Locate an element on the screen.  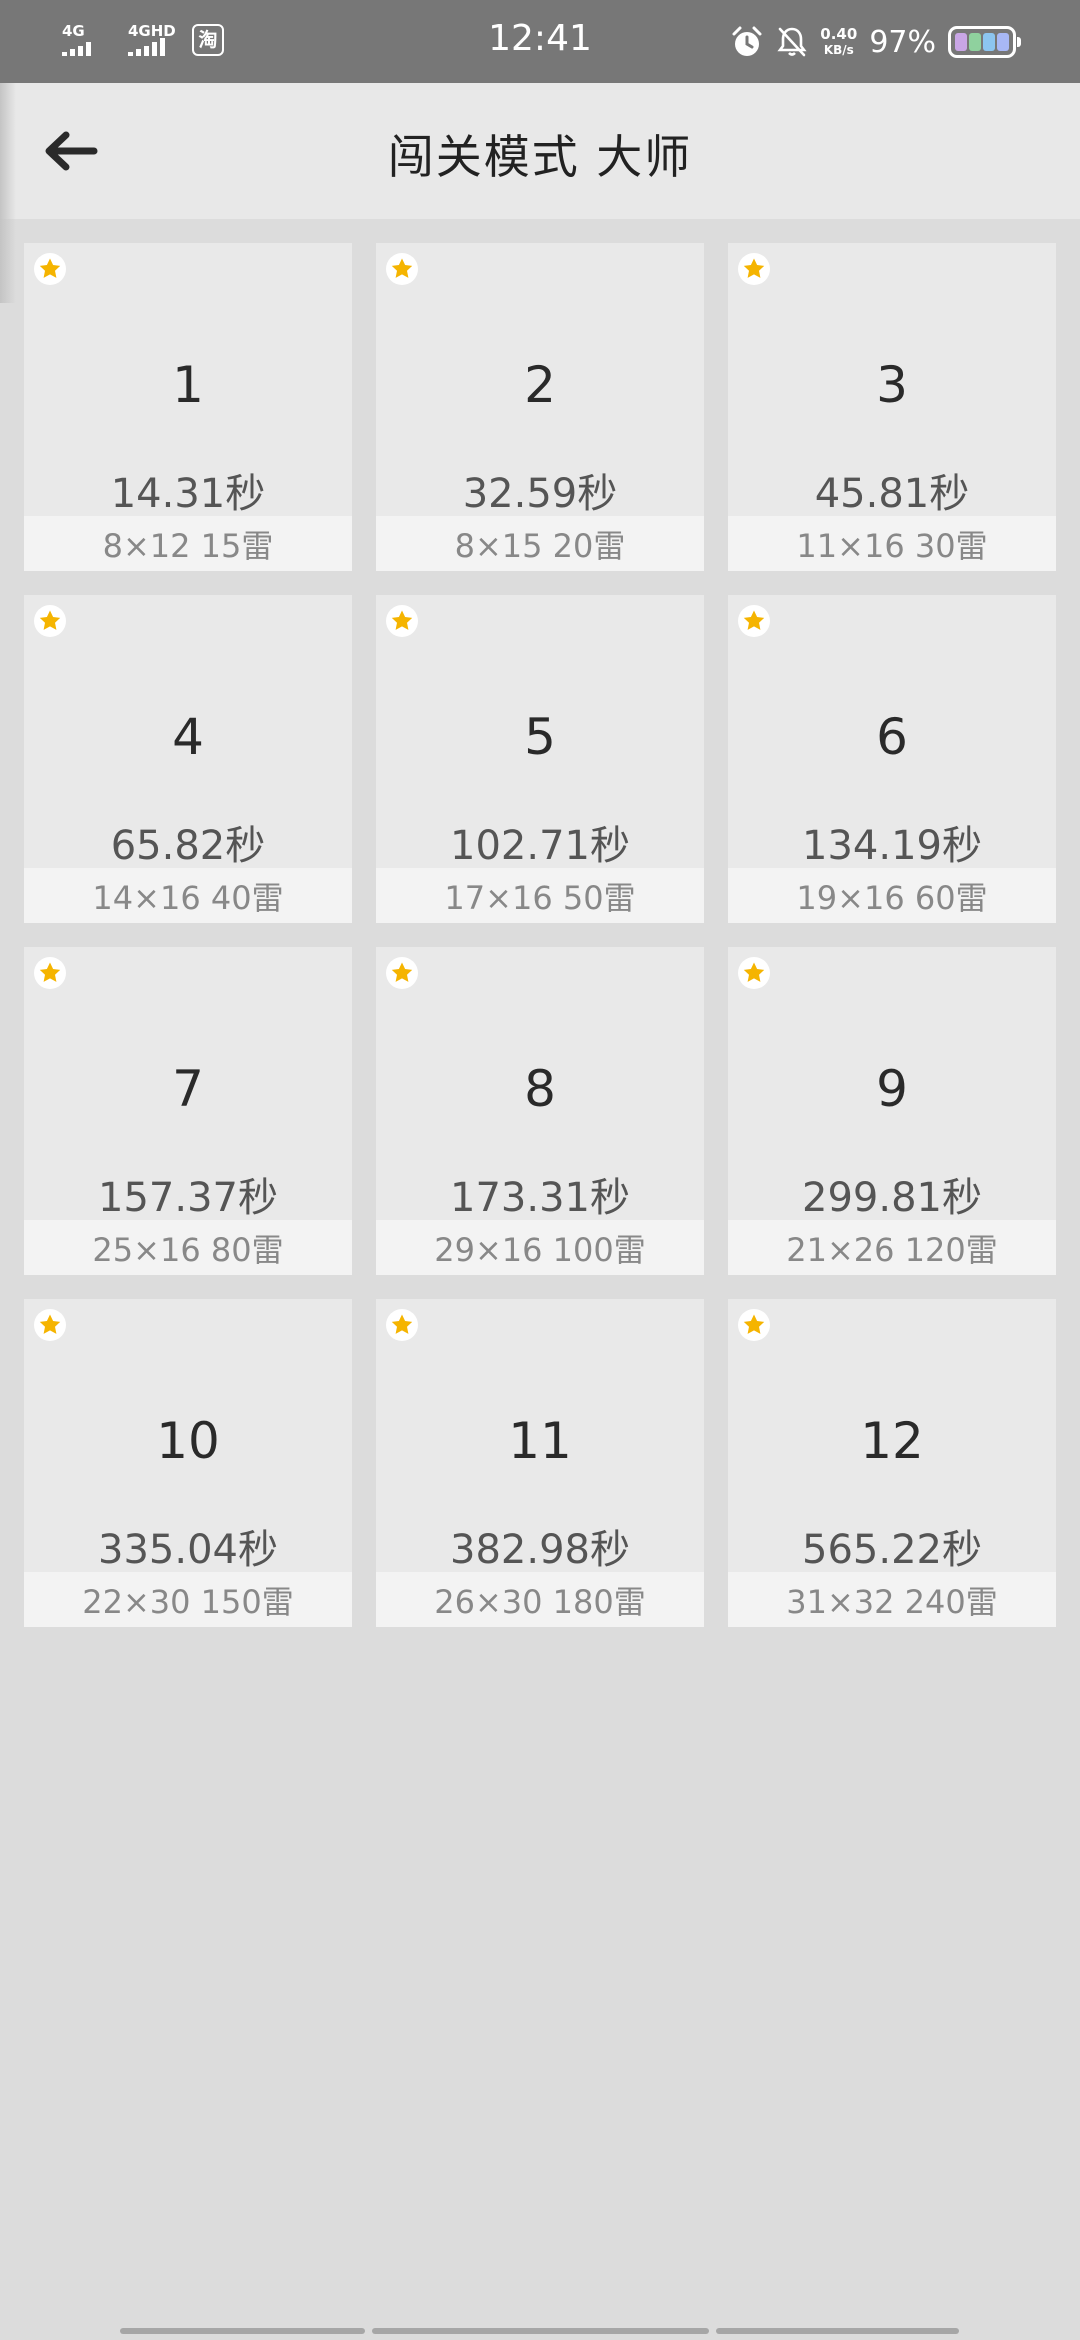
level-card-3: 3 45.81秒 11×16 30雷 is located at coordinates (892, 407).